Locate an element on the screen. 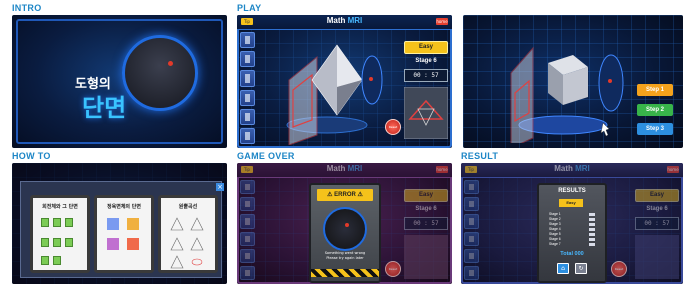 Image resolution: width=685 pixels, height=287 pixels. lens-ring is located at coordinates (160, 73).